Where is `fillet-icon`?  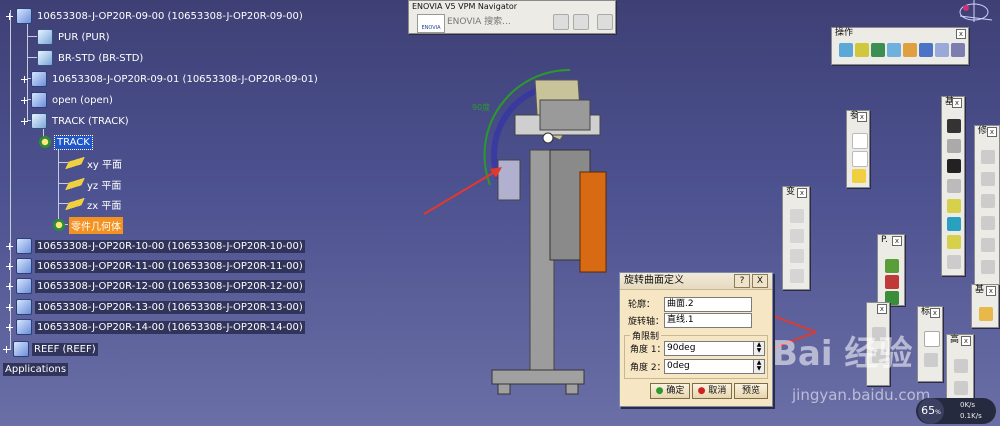 fillet-icon is located at coordinates (846, 50).